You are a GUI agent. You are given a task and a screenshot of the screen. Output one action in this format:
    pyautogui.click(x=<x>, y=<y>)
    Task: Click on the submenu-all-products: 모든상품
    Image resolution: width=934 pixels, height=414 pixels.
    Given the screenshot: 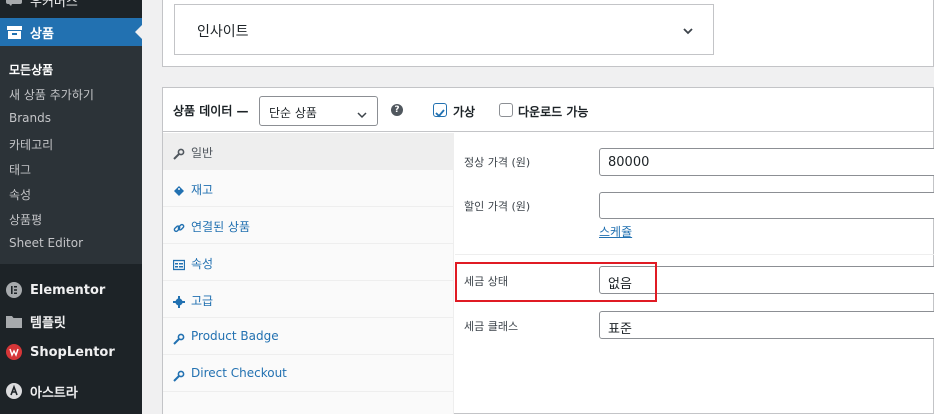 What is the action you would take?
    pyautogui.click(x=31, y=69)
    